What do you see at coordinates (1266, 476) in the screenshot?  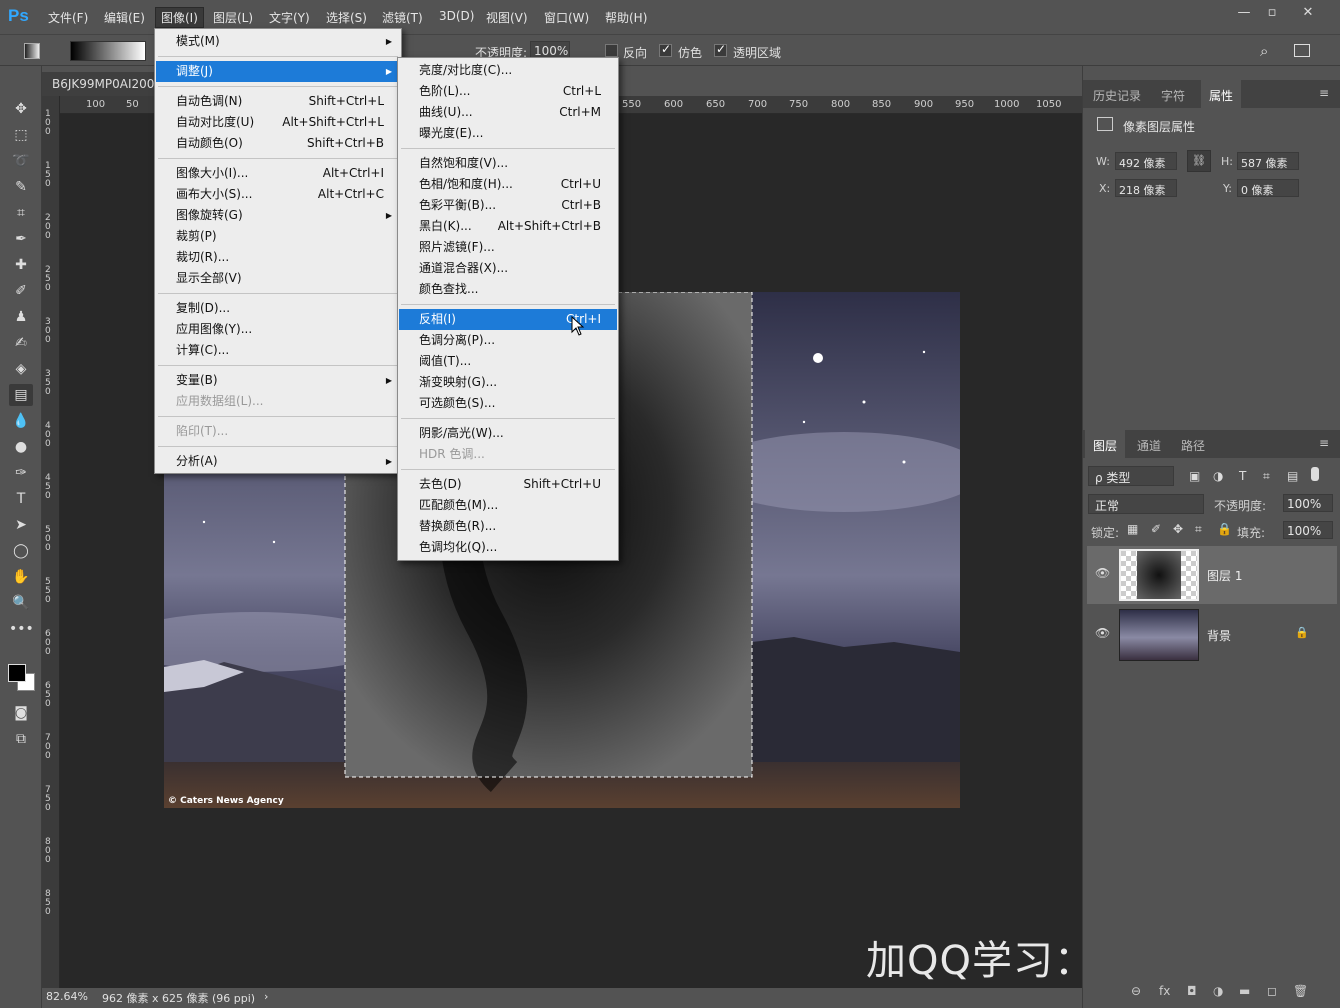 I see `filter-shape-icon: ⌗` at bounding box center [1266, 476].